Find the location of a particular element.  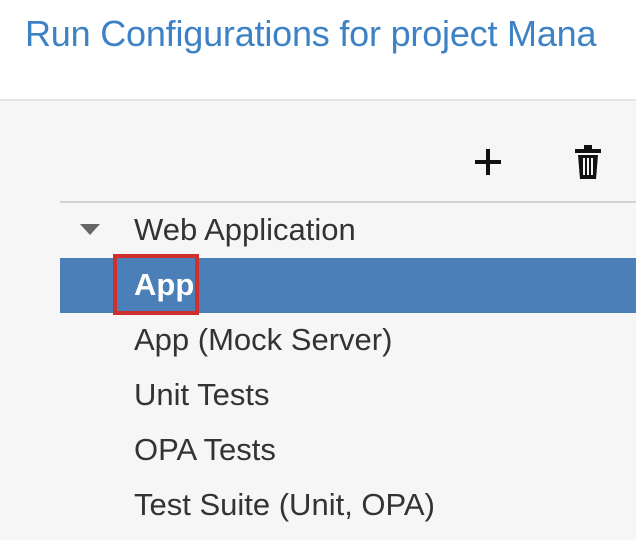

tree-item-label: Test Suite (Unit, OPA) is located at coordinates (284, 504).